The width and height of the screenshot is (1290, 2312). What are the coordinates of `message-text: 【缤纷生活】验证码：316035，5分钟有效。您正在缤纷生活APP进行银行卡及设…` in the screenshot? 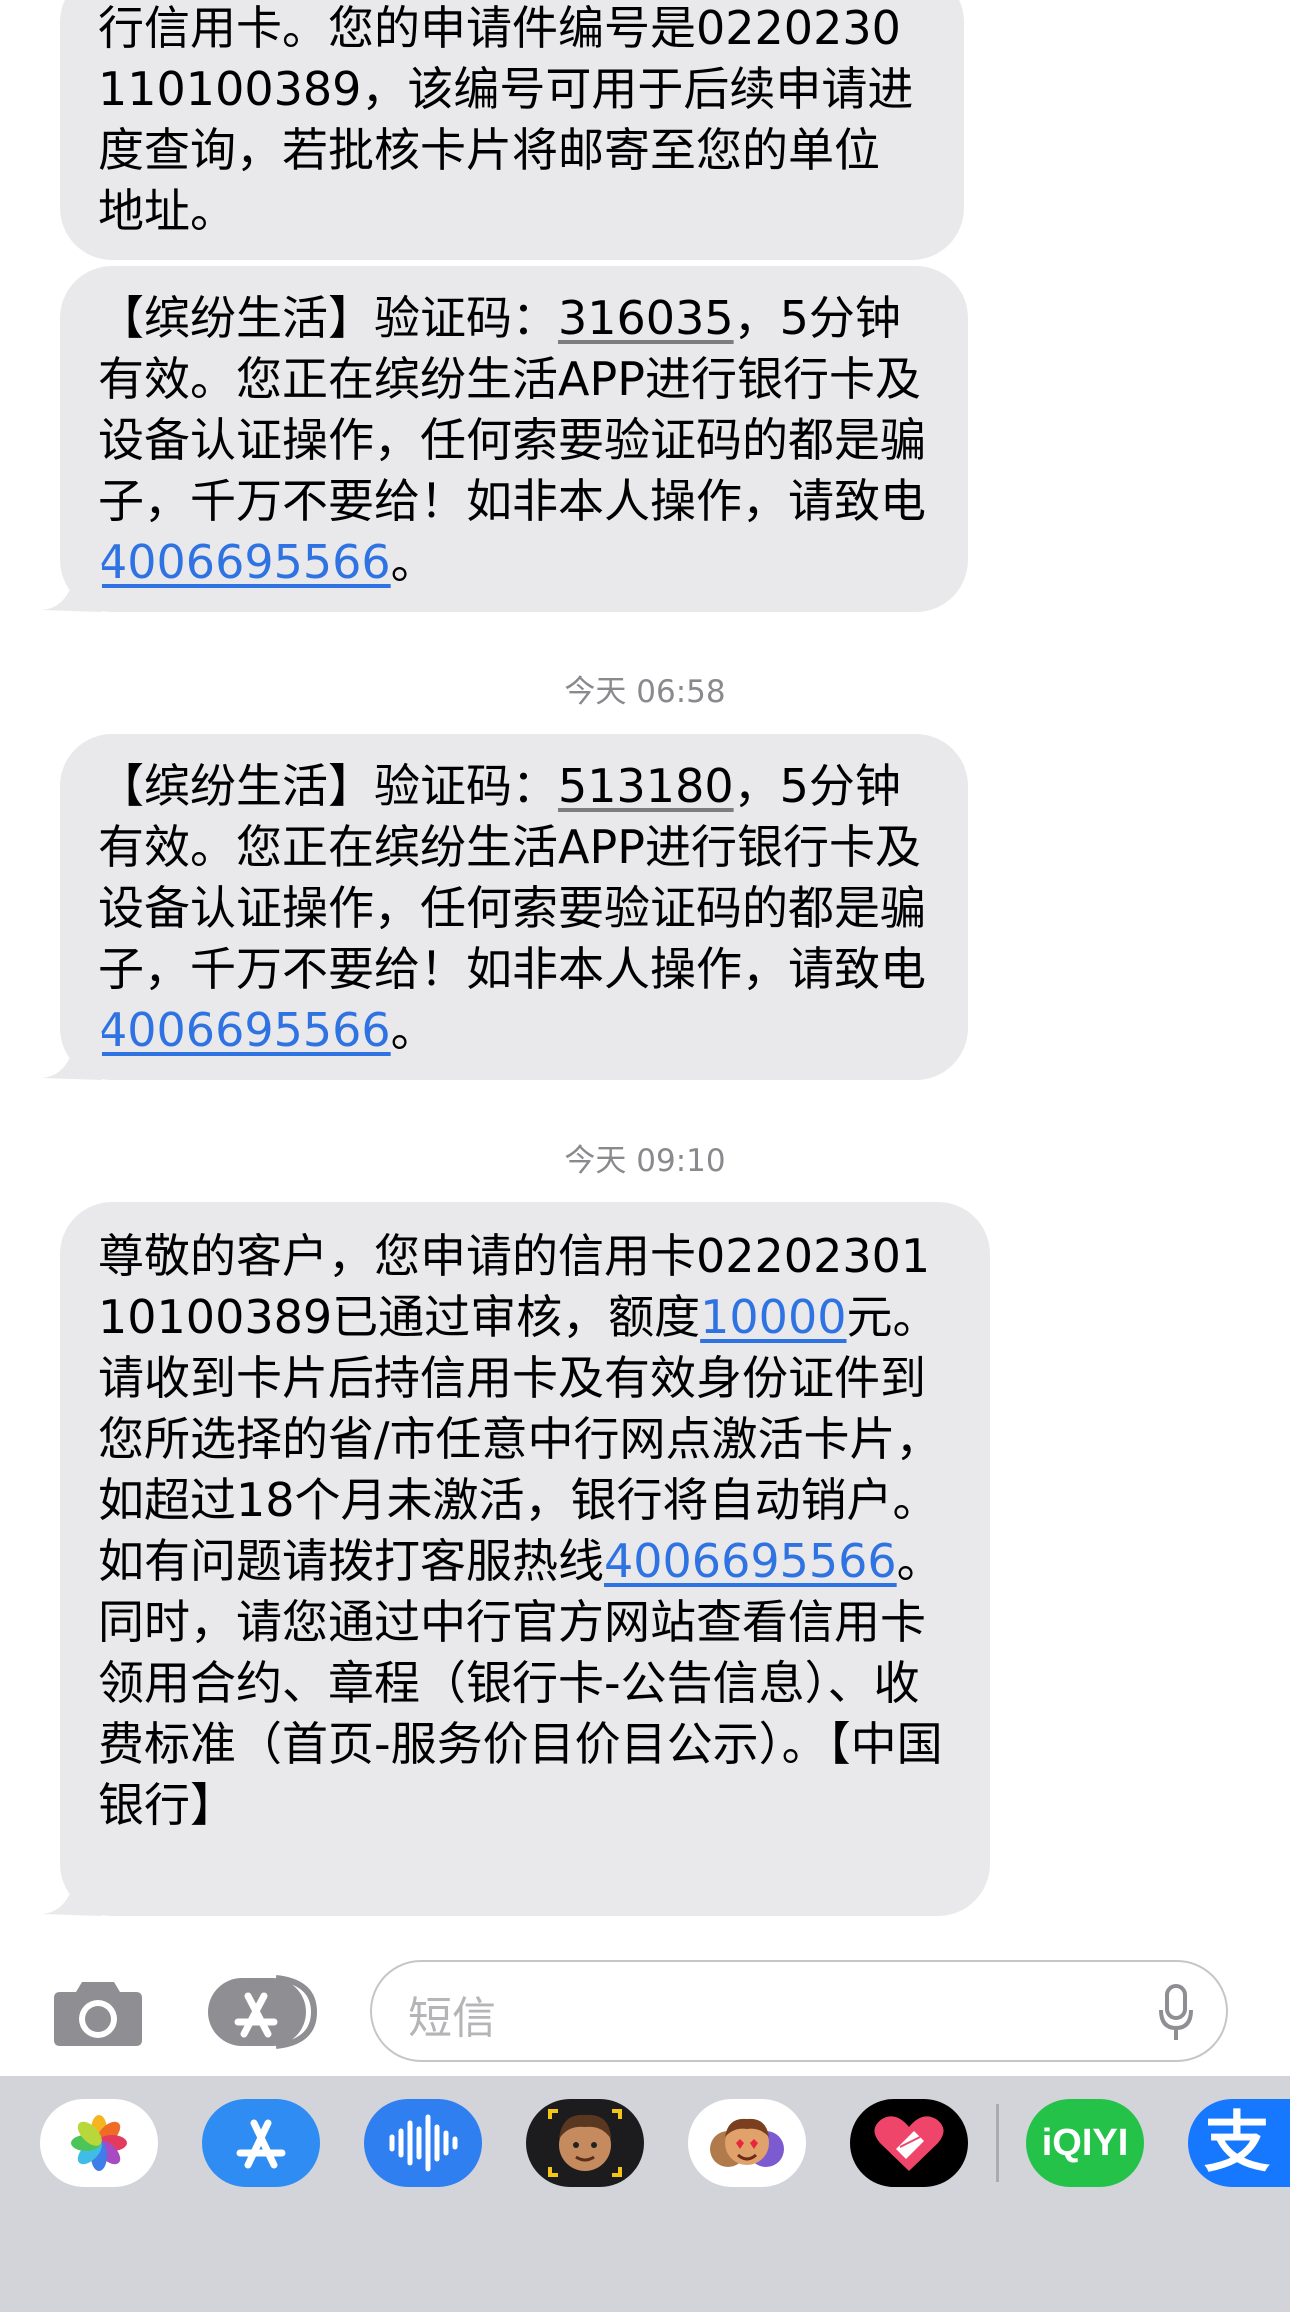 It's located at (512, 440).